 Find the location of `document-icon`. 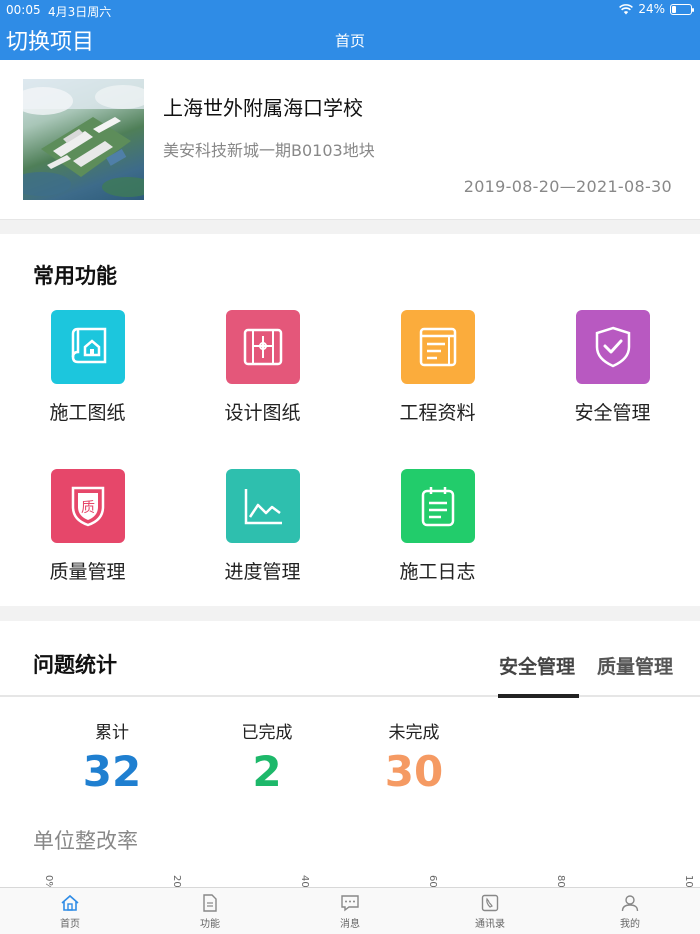

document-icon is located at coordinates (437, 347).